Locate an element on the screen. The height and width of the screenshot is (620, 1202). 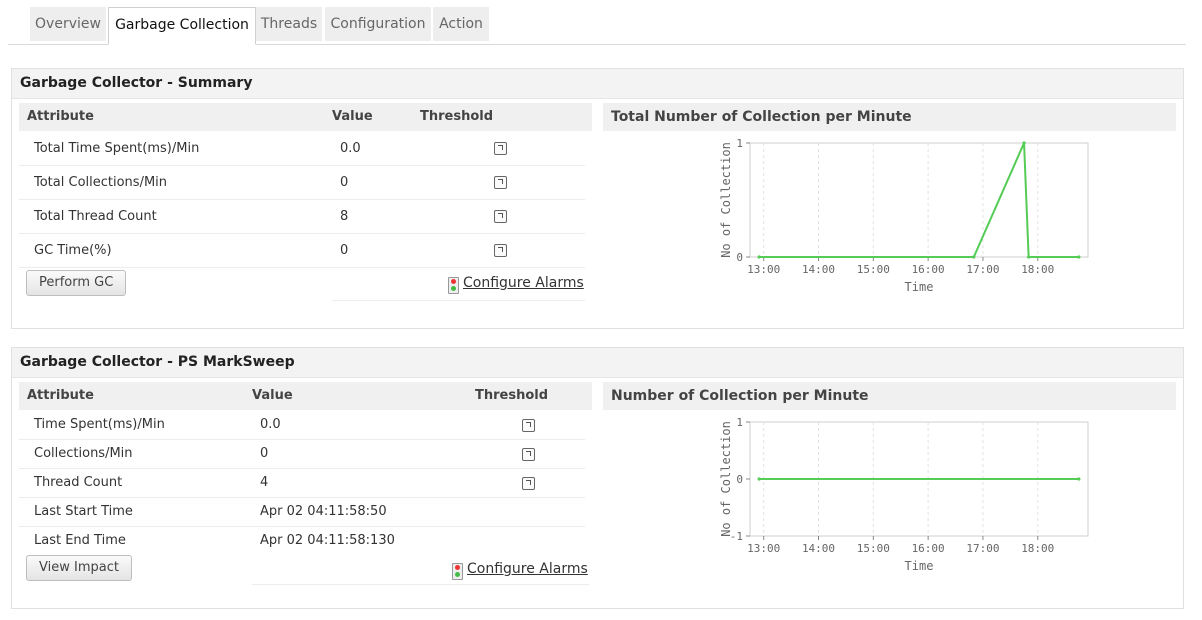
perform-gc-button: Perform GC is located at coordinates (76, 283).